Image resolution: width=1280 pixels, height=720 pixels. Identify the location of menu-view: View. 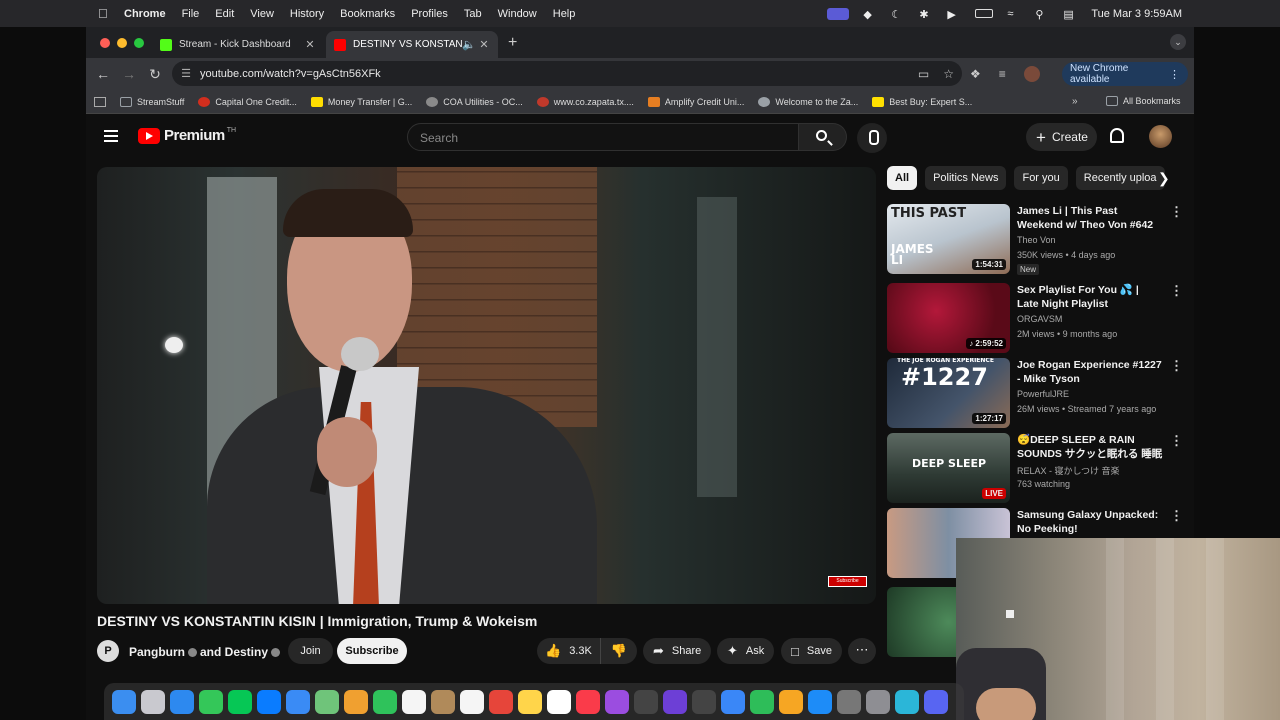
(262, 14).